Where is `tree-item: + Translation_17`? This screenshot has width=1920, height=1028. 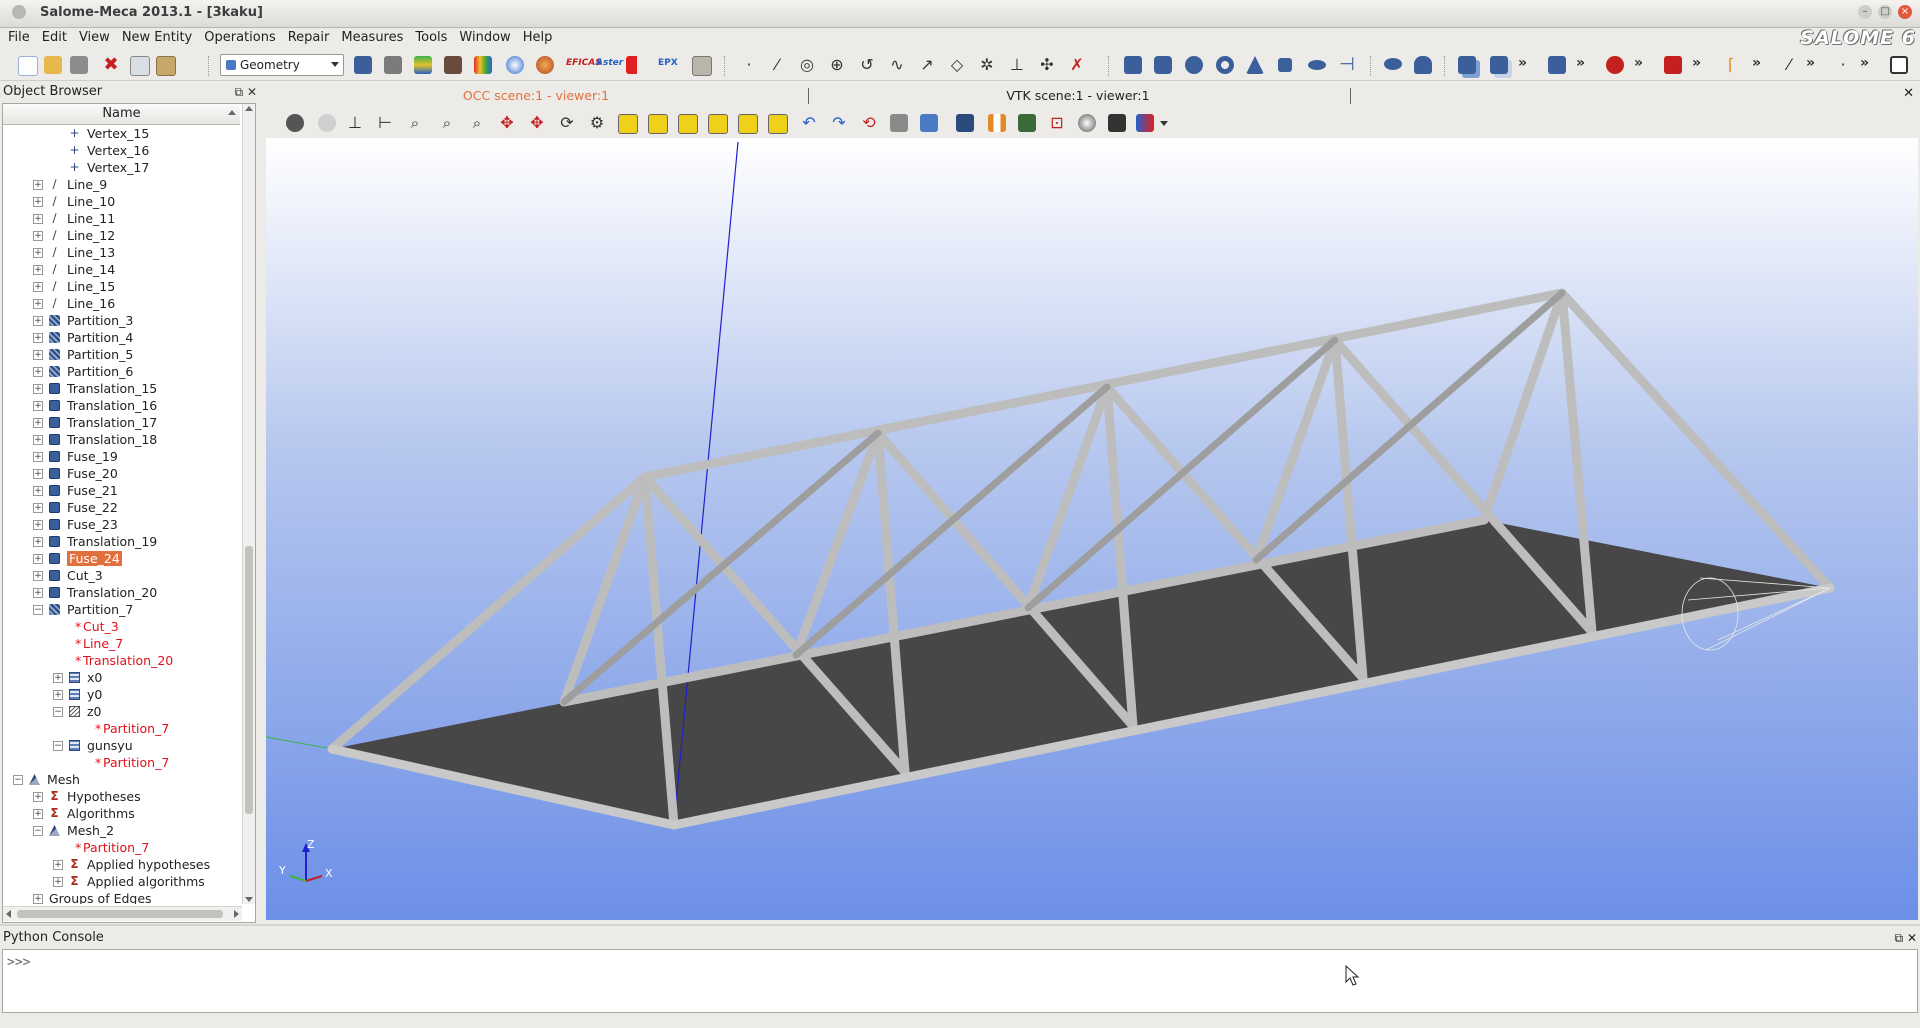 tree-item: + Translation_17 is located at coordinates (121, 422).